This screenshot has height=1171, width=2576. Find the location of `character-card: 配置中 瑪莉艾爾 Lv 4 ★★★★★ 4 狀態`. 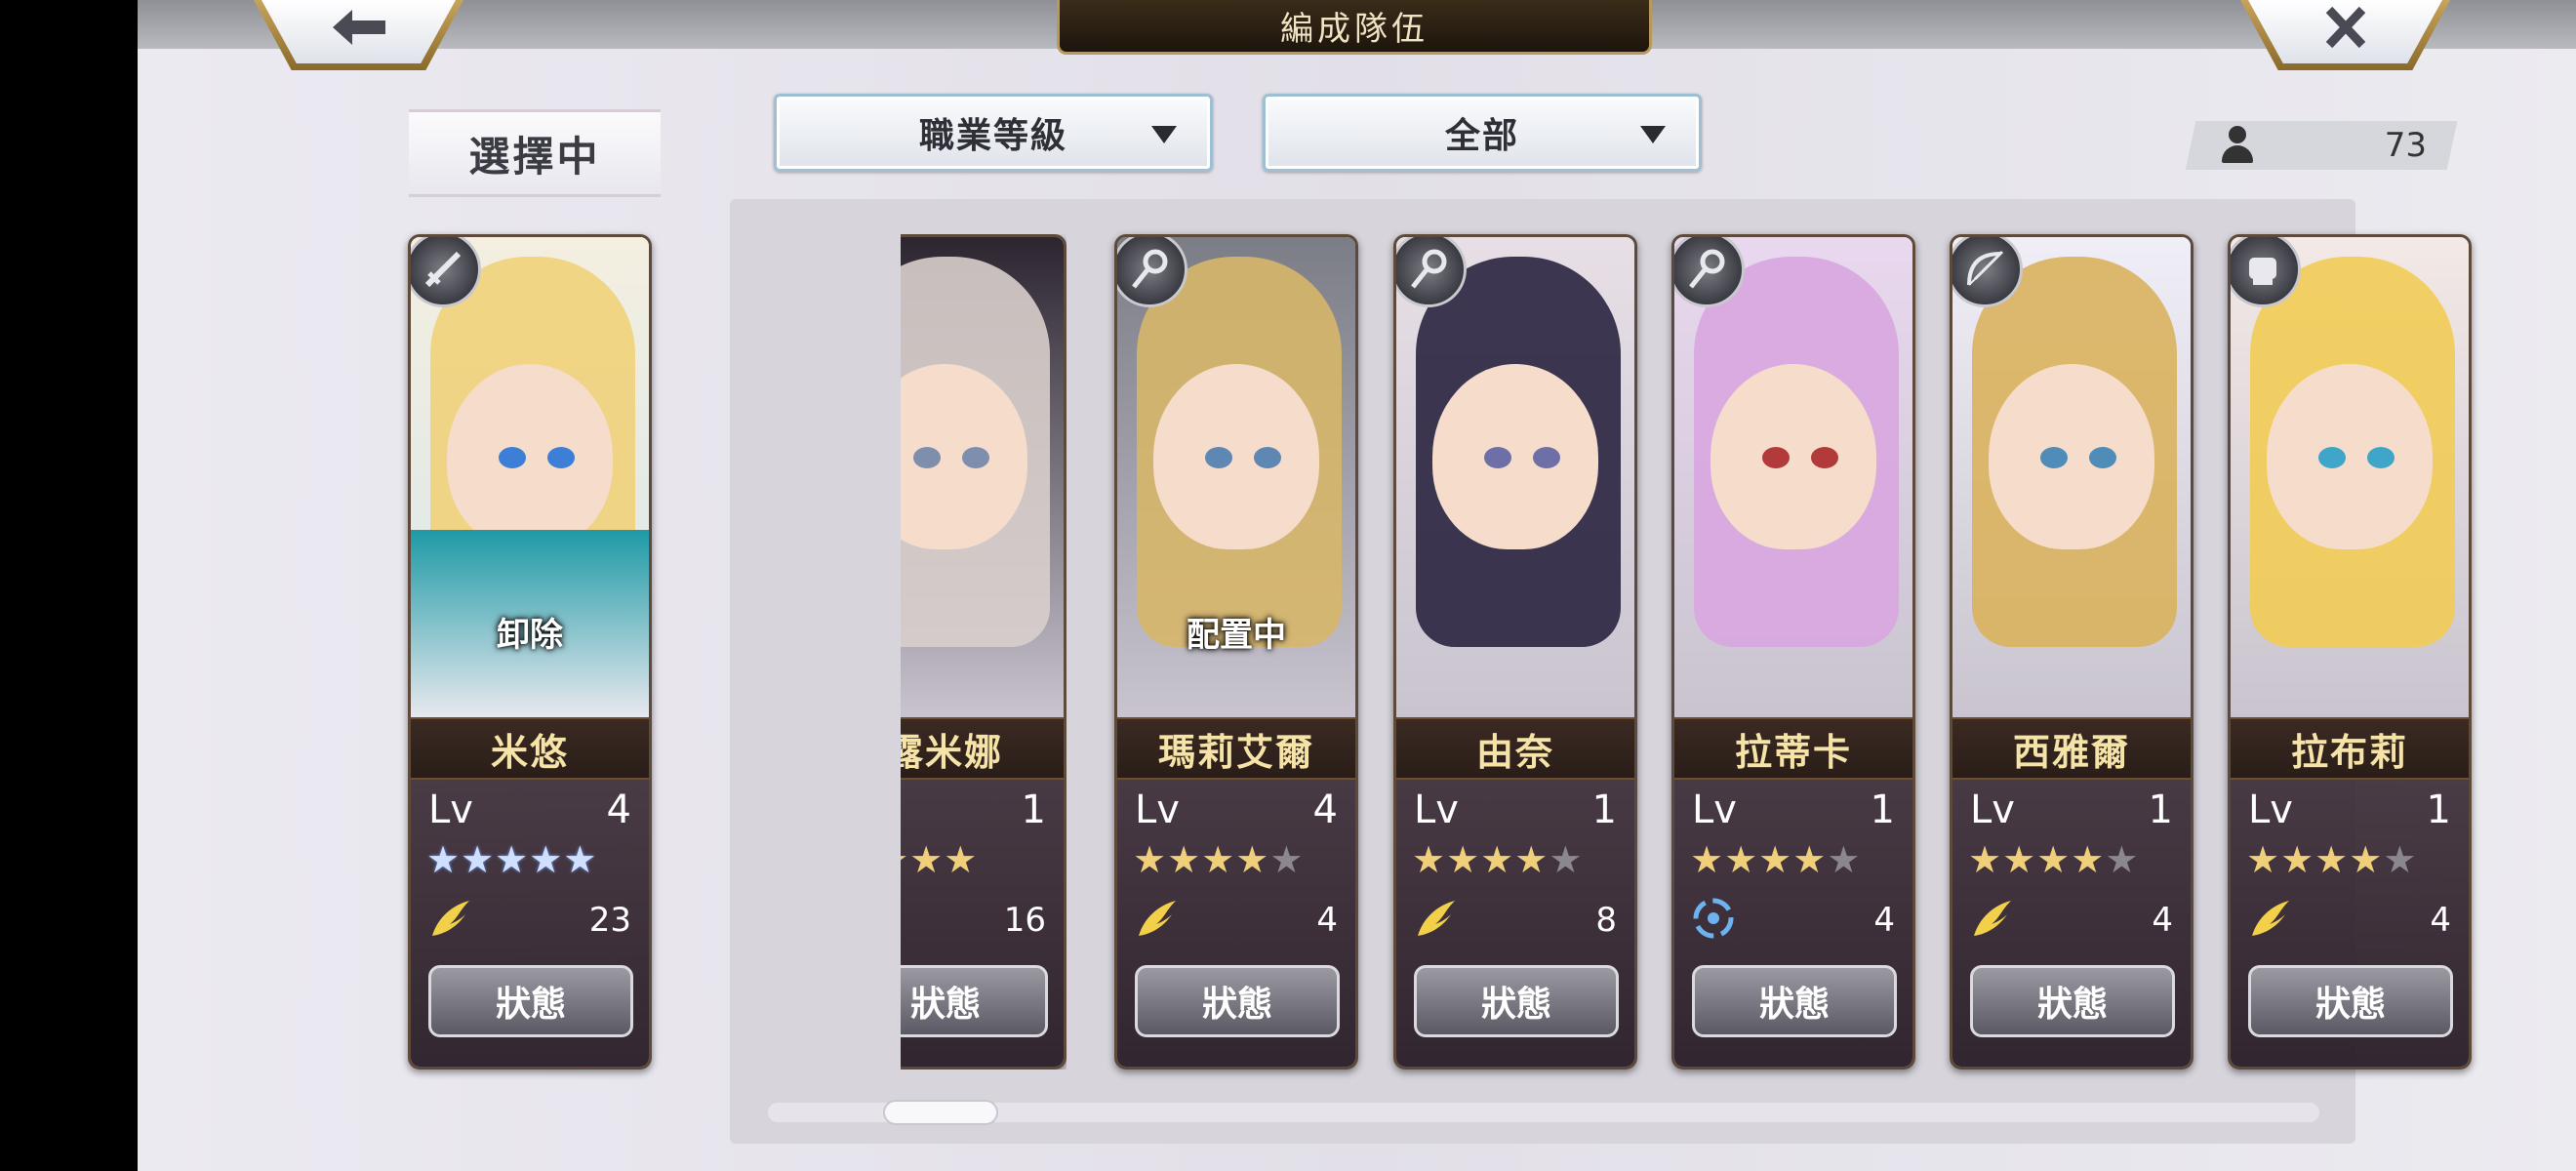

character-card: 配置中 瑪莉艾爾 Lv 4 ★★★★★ 4 狀態 is located at coordinates (1236, 652).